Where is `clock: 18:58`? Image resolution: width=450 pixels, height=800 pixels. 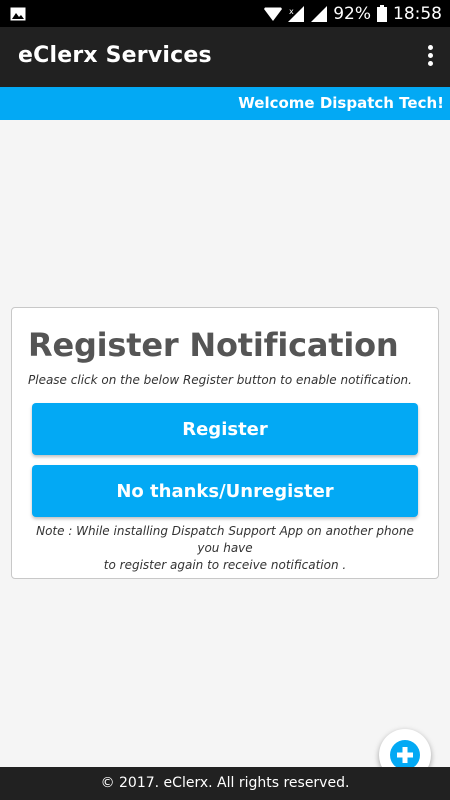
clock: 18:58 is located at coordinates (417, 13).